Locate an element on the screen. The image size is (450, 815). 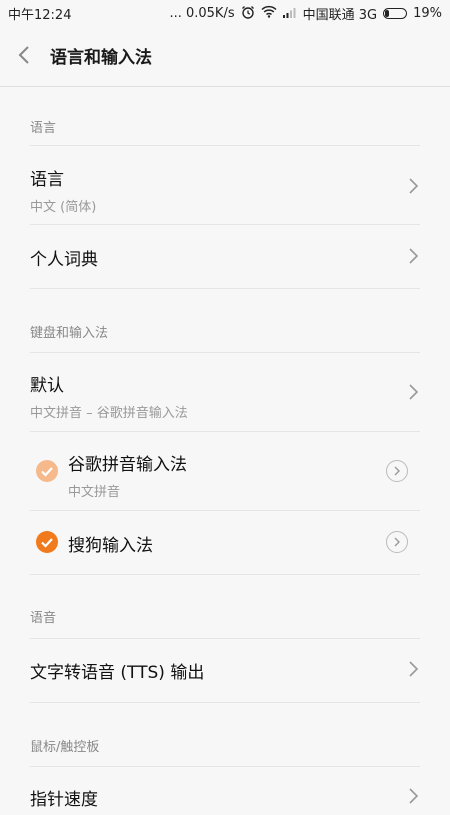
row-tts-output: 文字转语音 (TTS) 输出 is located at coordinates (225, 673).